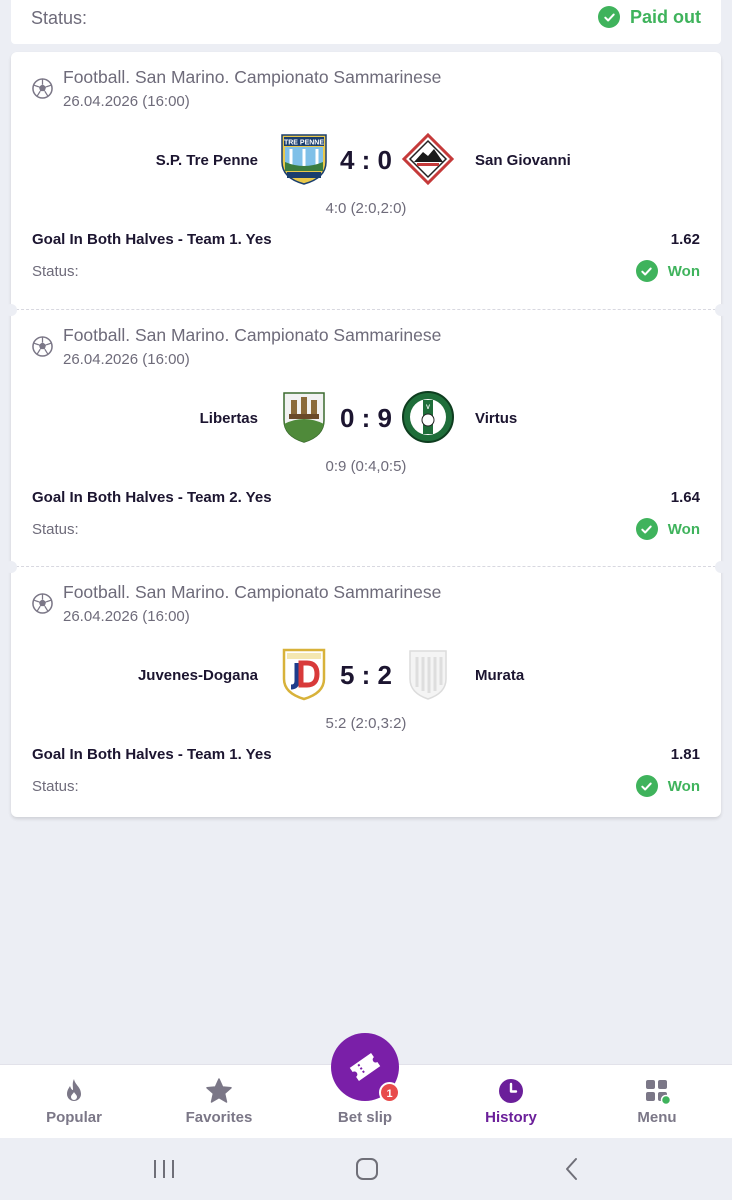  I want to click on ticket-icon, so click(365, 1067).